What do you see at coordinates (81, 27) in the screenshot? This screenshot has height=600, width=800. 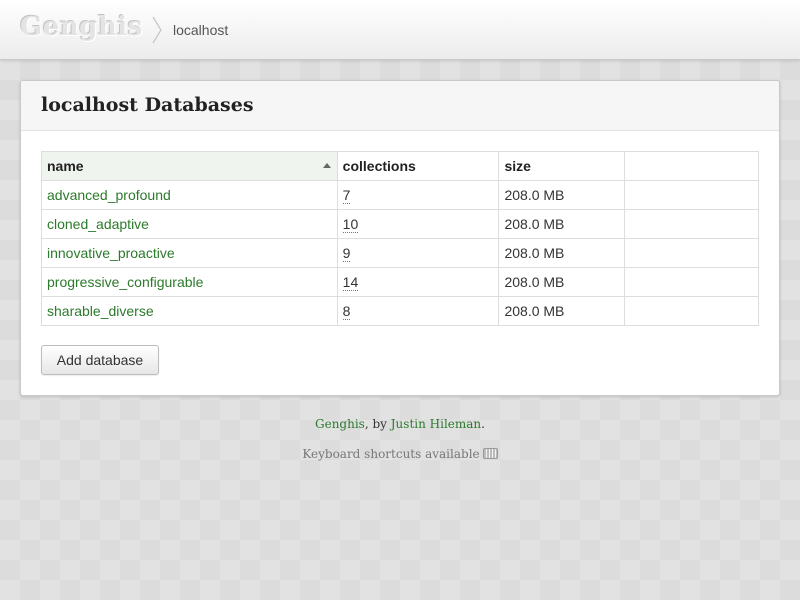 I see `brand-logo: Genghis` at bounding box center [81, 27].